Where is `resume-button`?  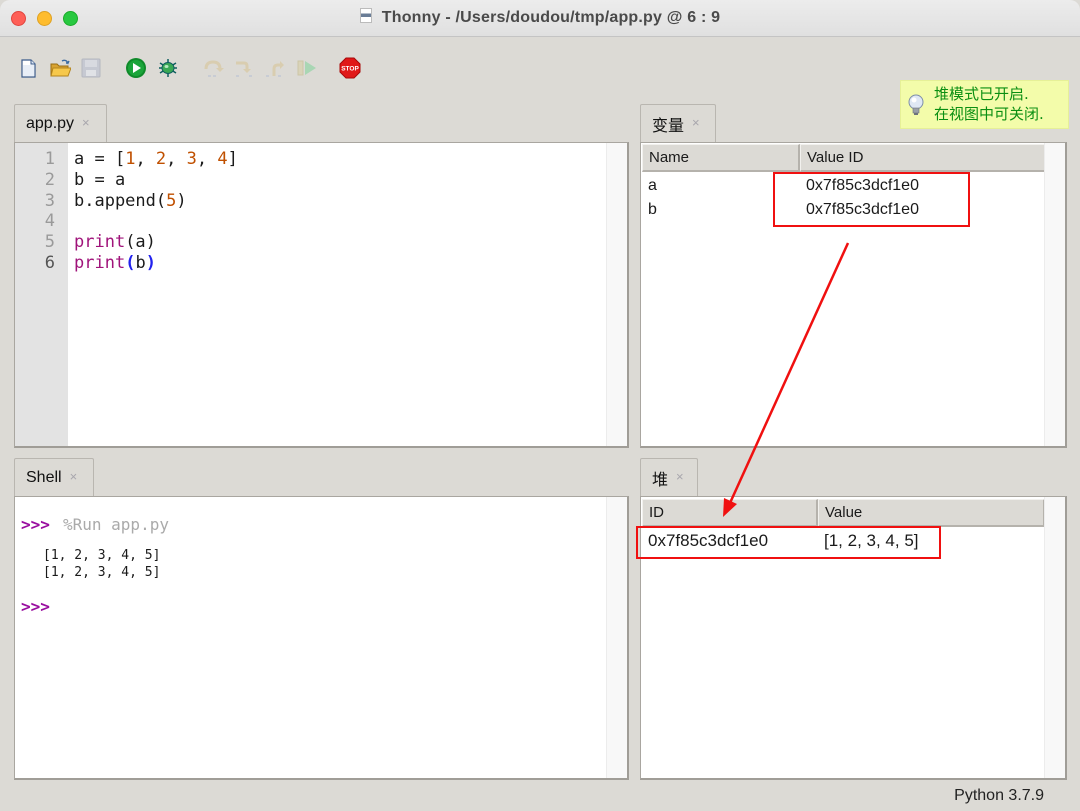
resume-button is located at coordinates (307, 68).